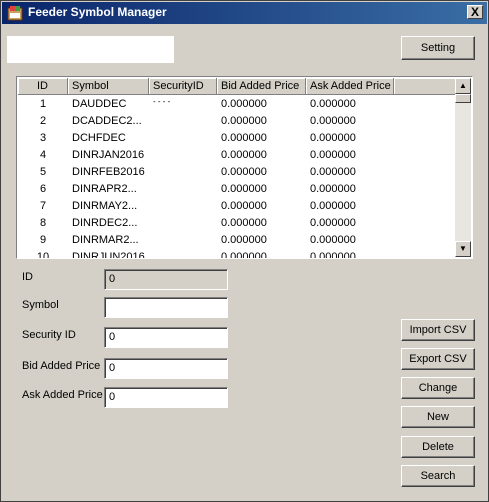  I want to click on ask-added-price-input: 0, so click(166, 397).